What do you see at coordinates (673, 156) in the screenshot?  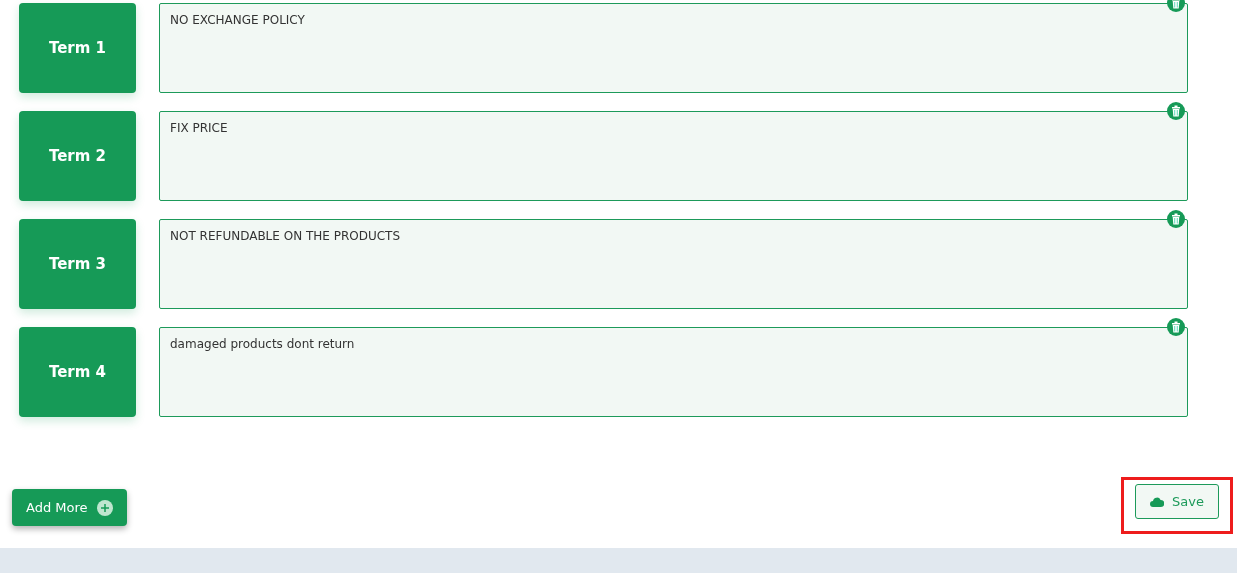 I see `term-input-field: FIX PRICE` at bounding box center [673, 156].